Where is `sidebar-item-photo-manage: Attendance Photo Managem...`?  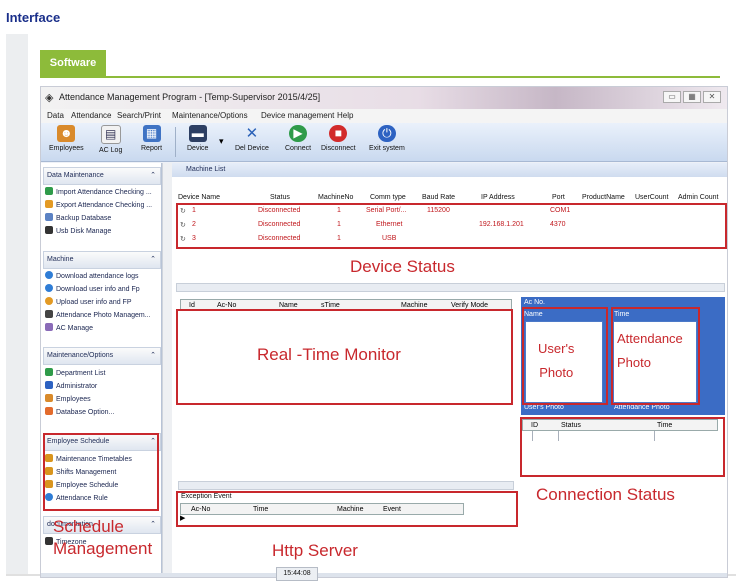 sidebar-item-photo-manage: Attendance Photo Managem... is located at coordinates (102, 316).